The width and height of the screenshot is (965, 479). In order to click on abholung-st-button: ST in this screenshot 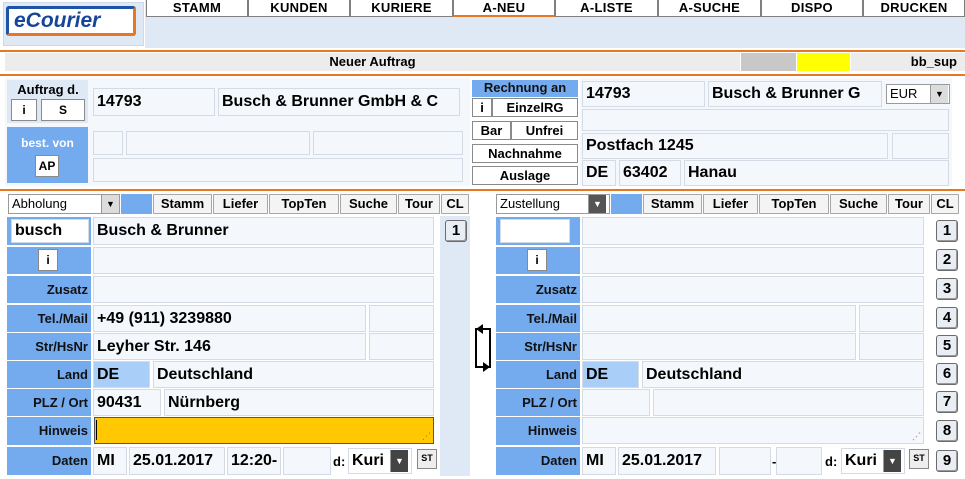, I will do `click(427, 459)`.